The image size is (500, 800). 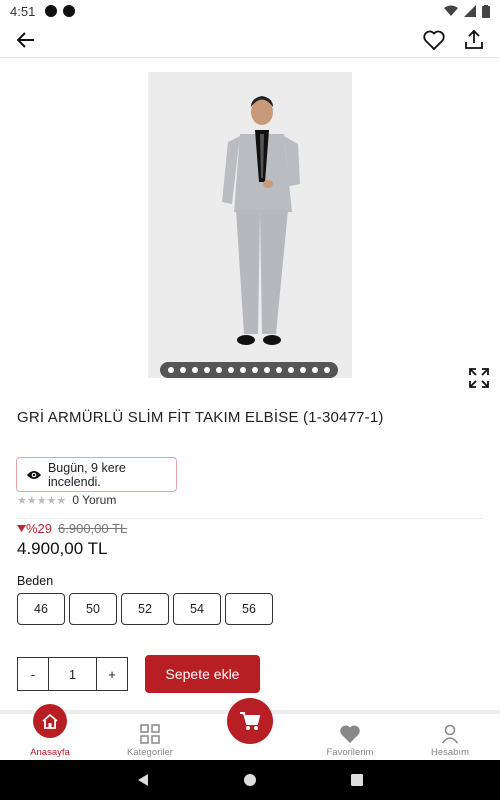 I want to click on quantity-value: 1, so click(x=72, y=674).